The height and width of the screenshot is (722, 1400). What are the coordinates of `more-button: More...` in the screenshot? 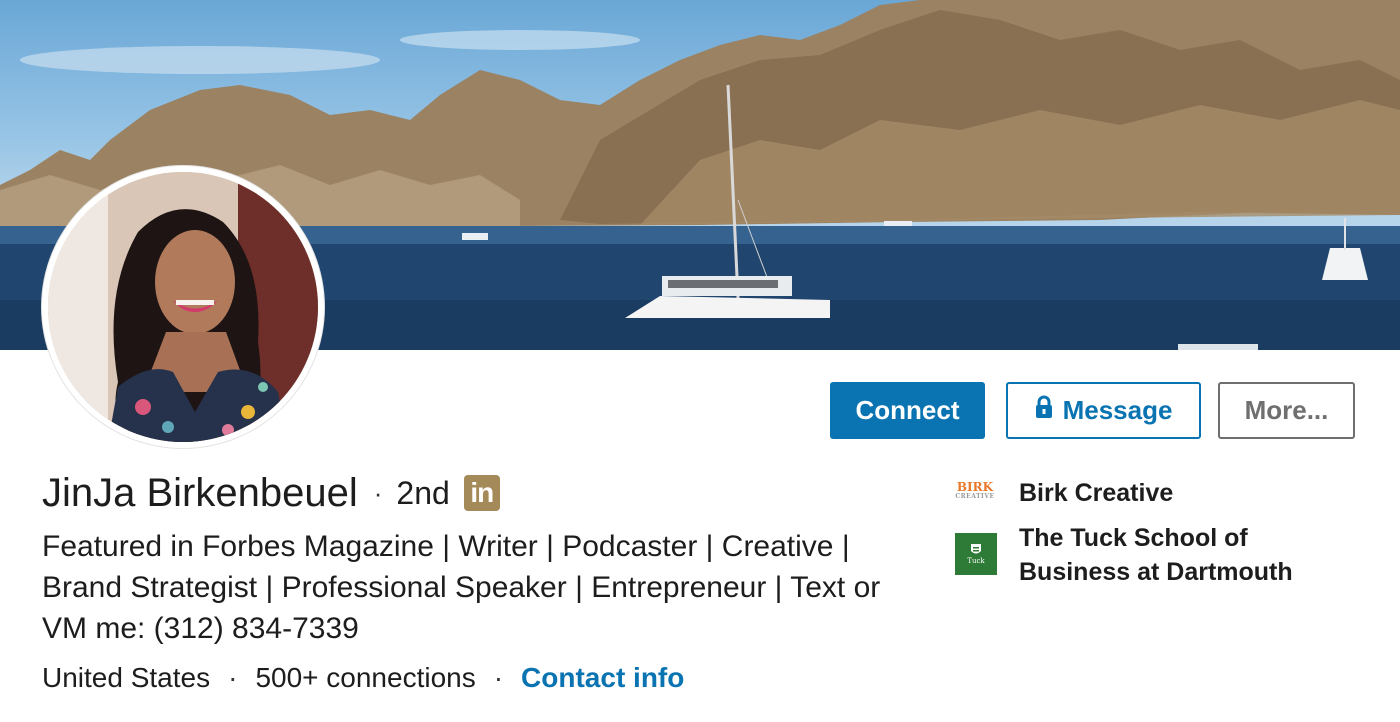 It's located at (1286, 410).